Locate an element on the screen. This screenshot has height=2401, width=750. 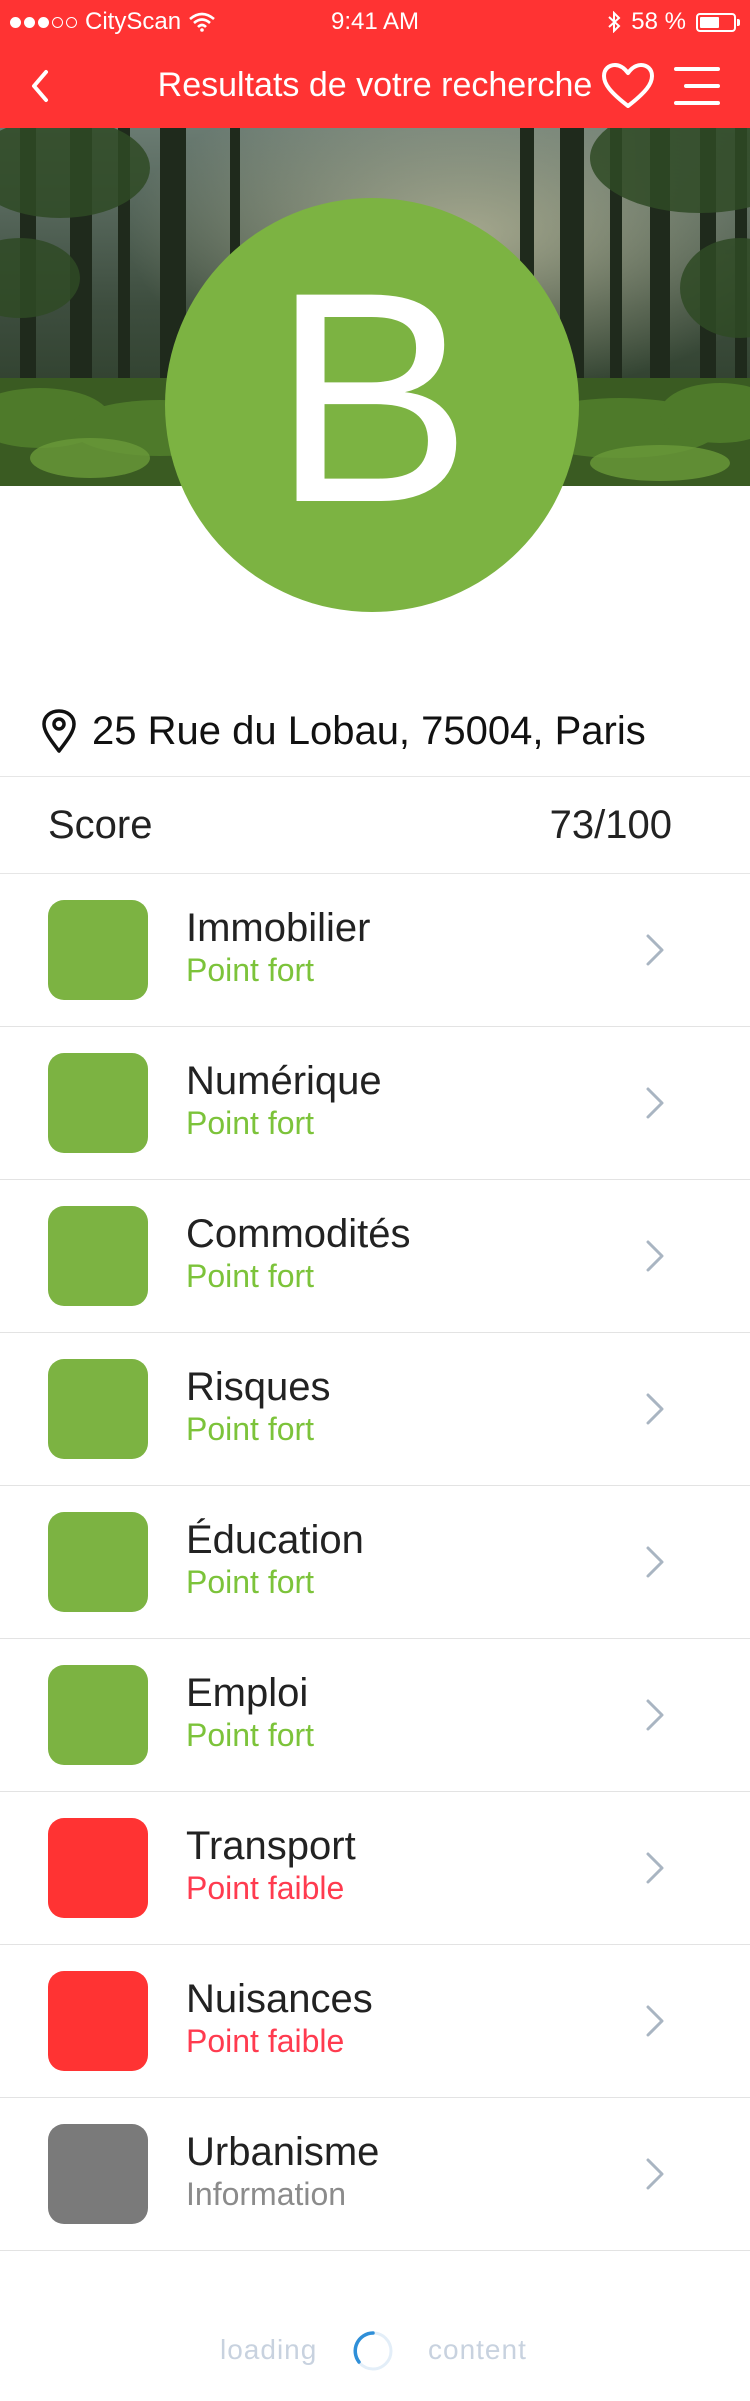
battery-percent: 58 % is located at coordinates (658, 21).